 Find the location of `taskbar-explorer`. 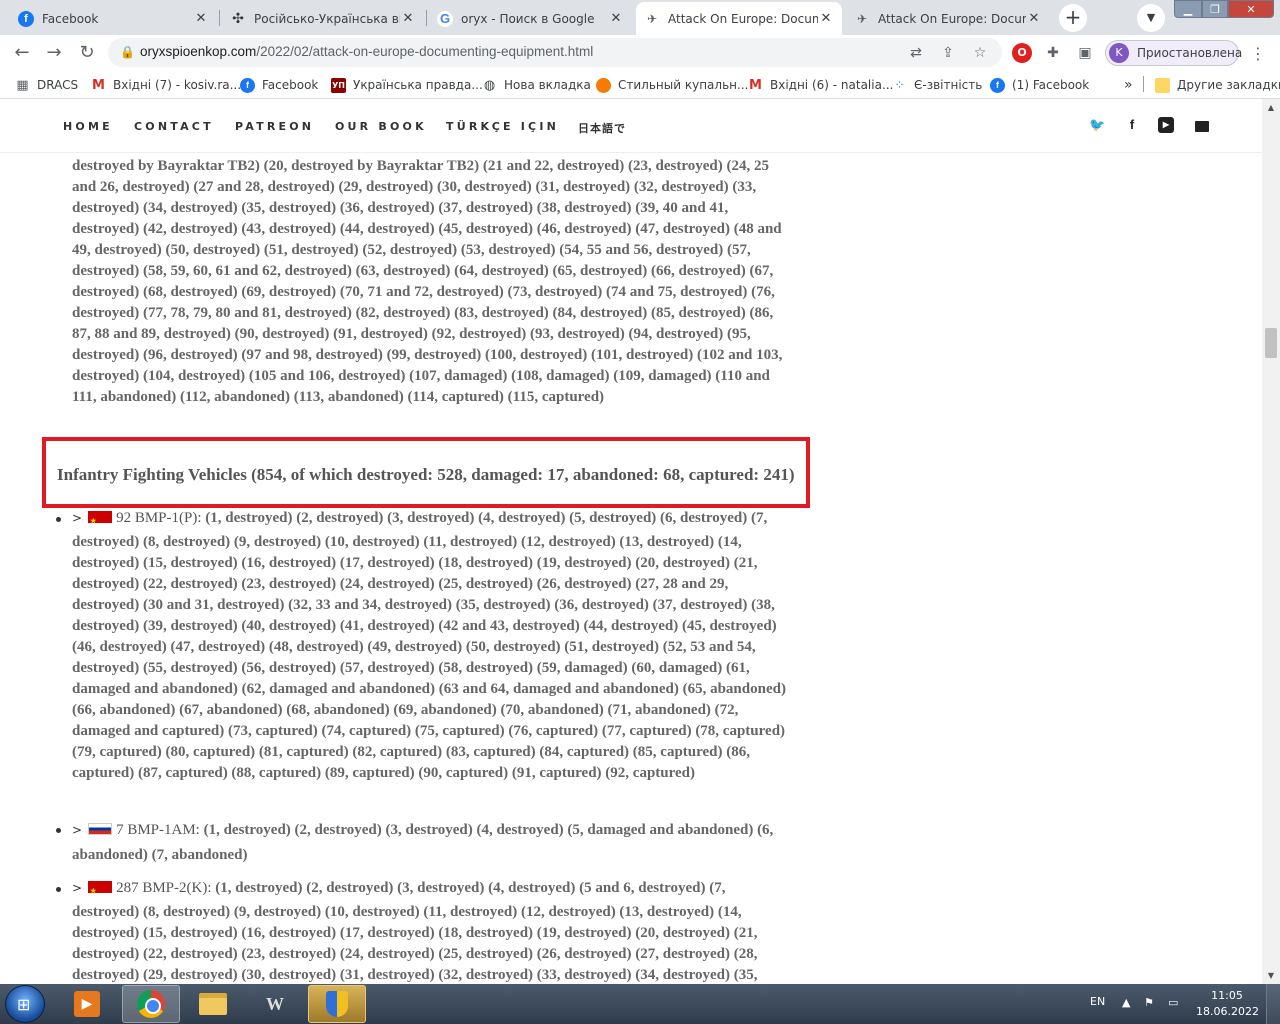

taskbar-explorer is located at coordinates (213, 1004).